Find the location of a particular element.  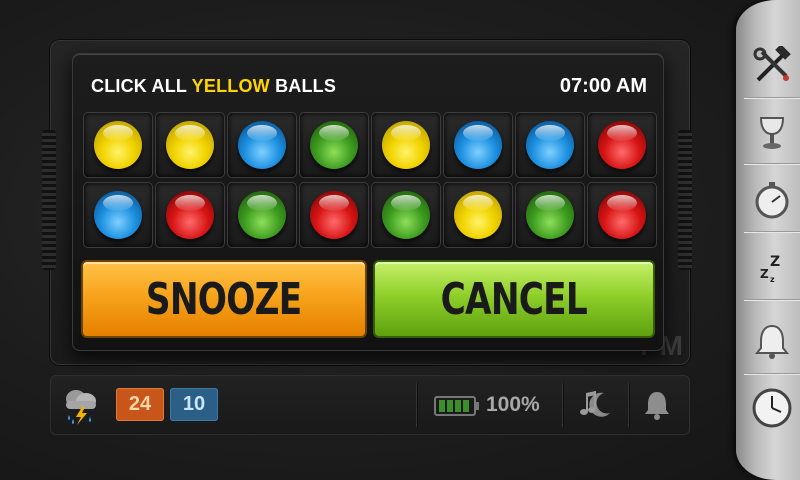

sidebar-item-timer is located at coordinates (772, 200).